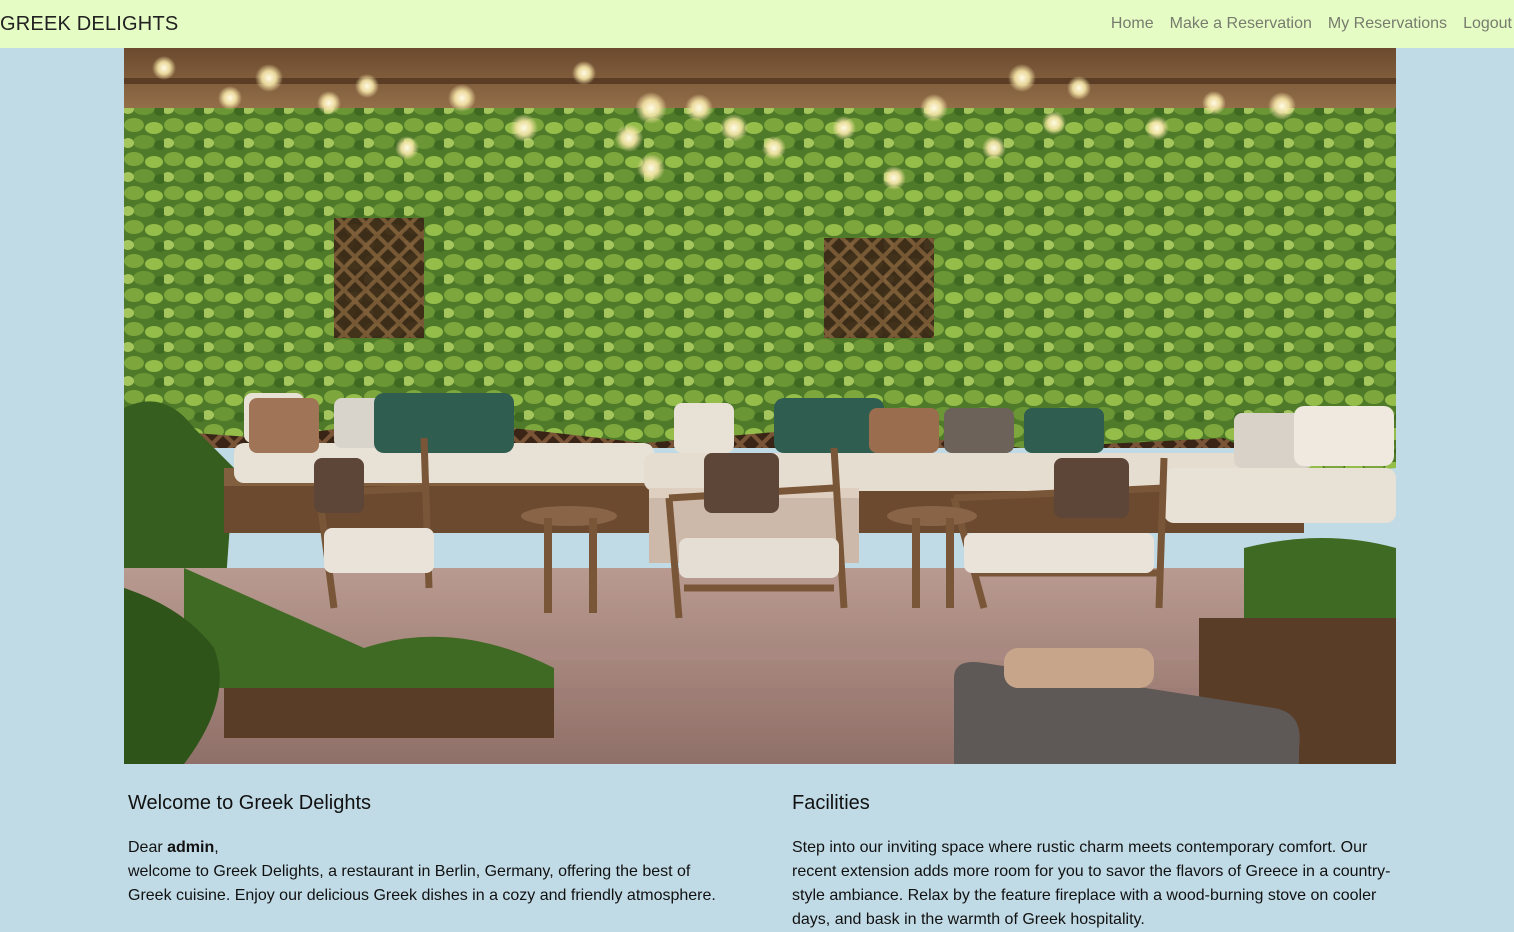 Image resolution: width=1514 pixels, height=932 pixels. I want to click on facilities-title: Facilities, so click(831, 803).